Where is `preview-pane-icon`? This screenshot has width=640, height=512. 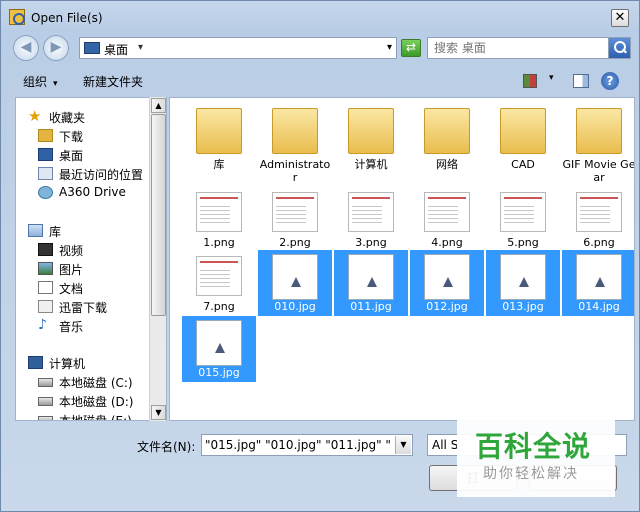 preview-pane-icon is located at coordinates (581, 81).